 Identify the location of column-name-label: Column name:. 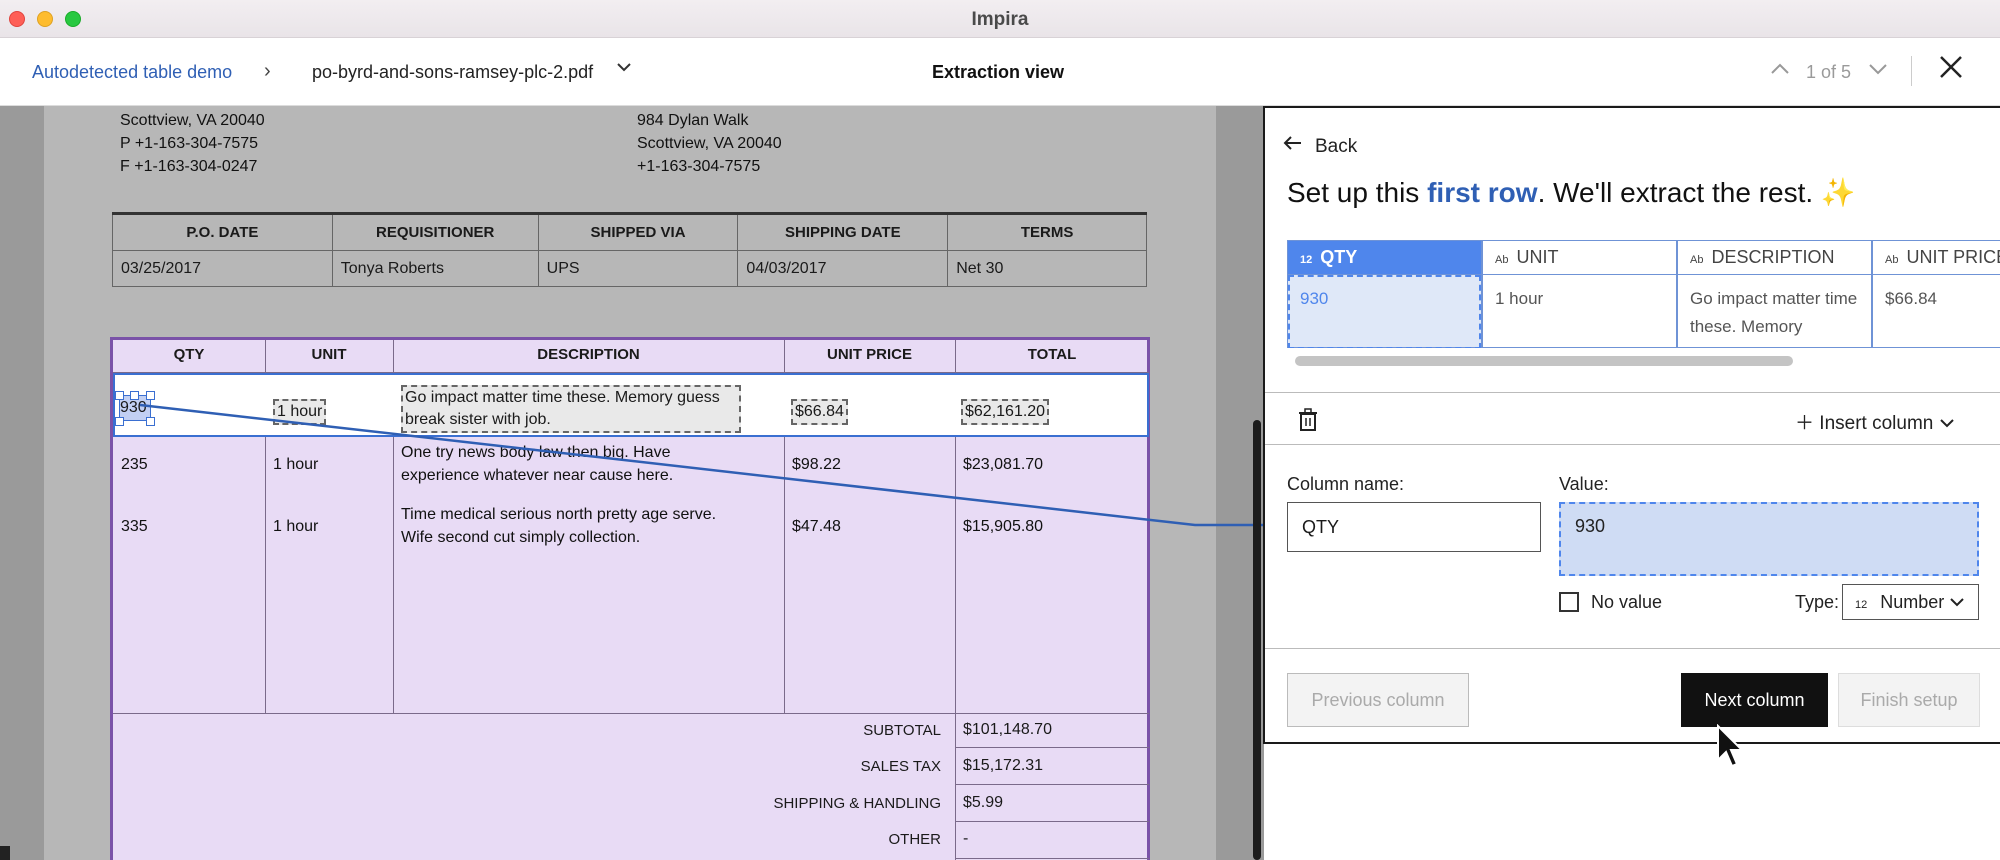
(1346, 484).